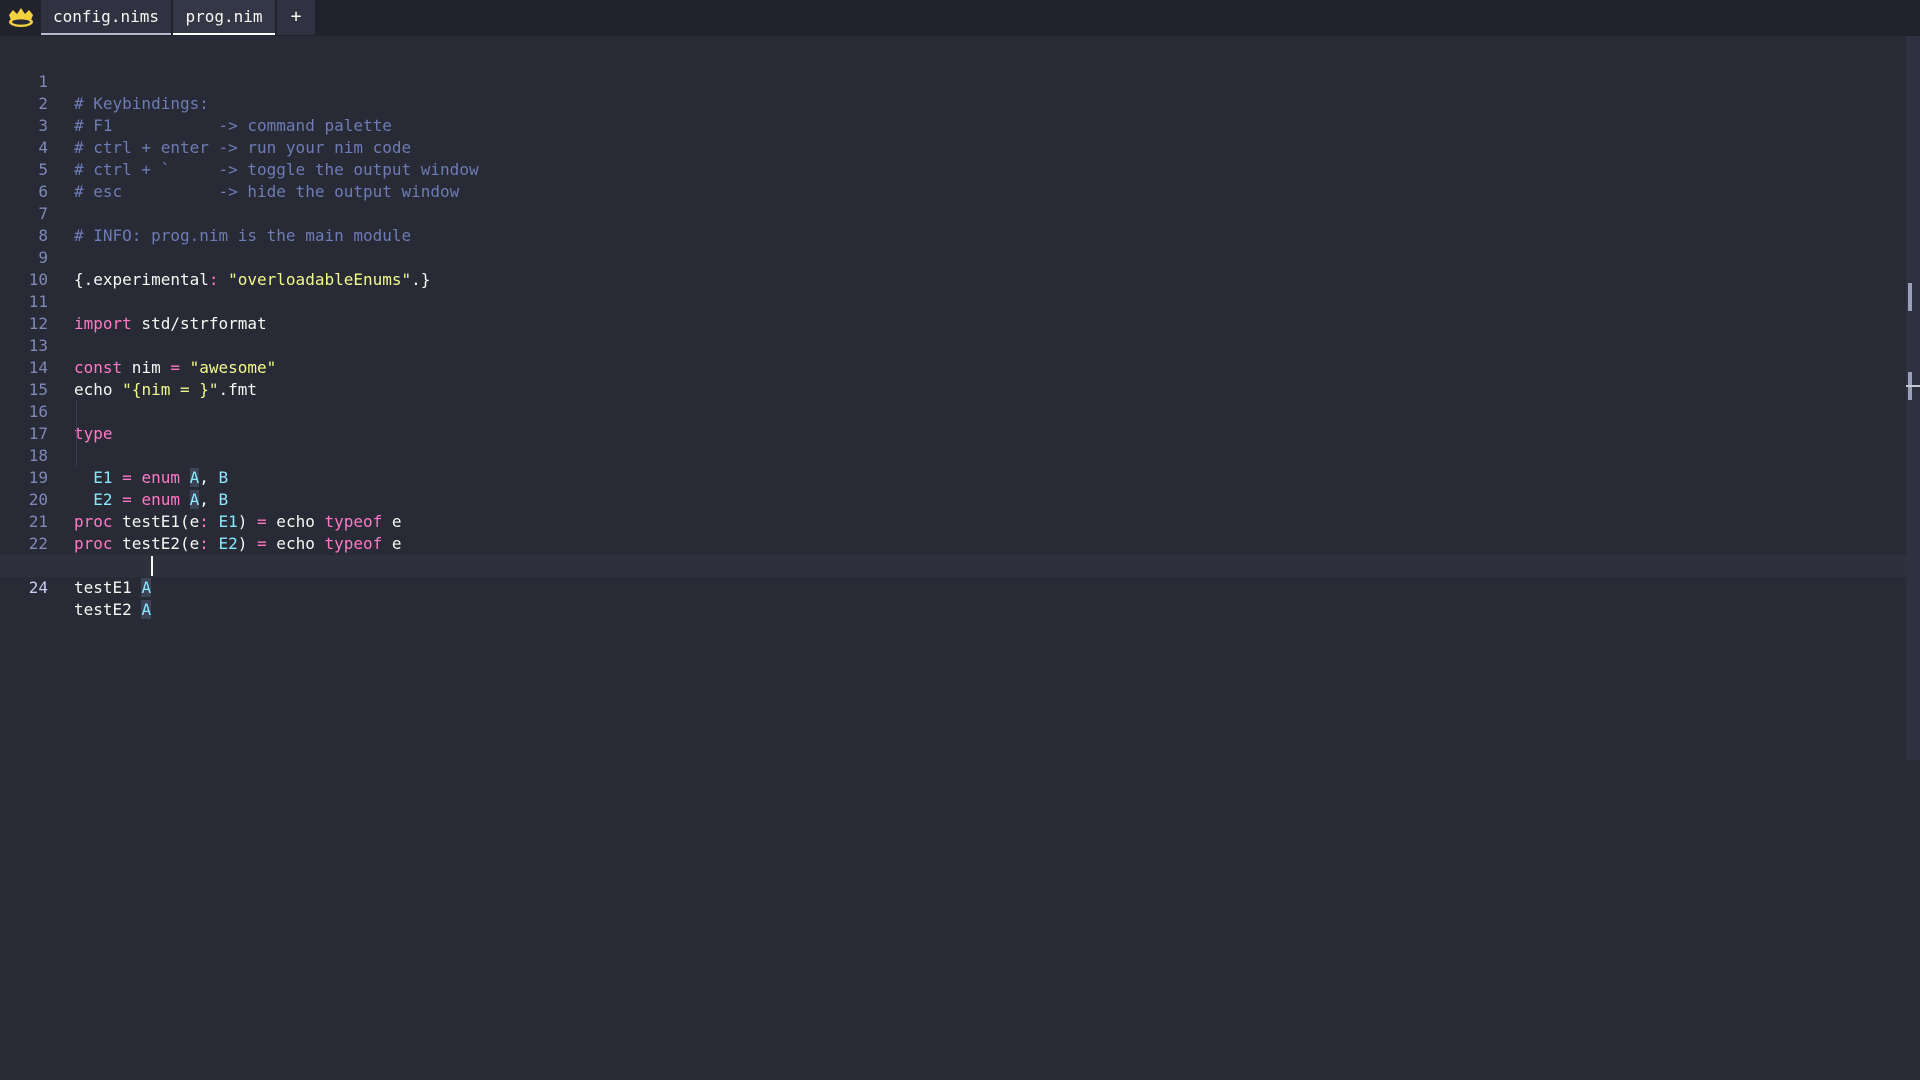 The width and height of the screenshot is (1920, 1080). I want to click on code-text: testE1 A, so click(113, 588).